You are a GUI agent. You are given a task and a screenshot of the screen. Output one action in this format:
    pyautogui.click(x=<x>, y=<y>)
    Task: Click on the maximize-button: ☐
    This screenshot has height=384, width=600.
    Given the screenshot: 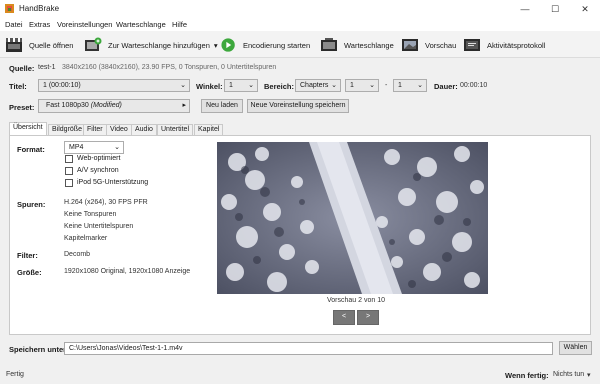 What is the action you would take?
    pyautogui.click(x=555, y=9)
    